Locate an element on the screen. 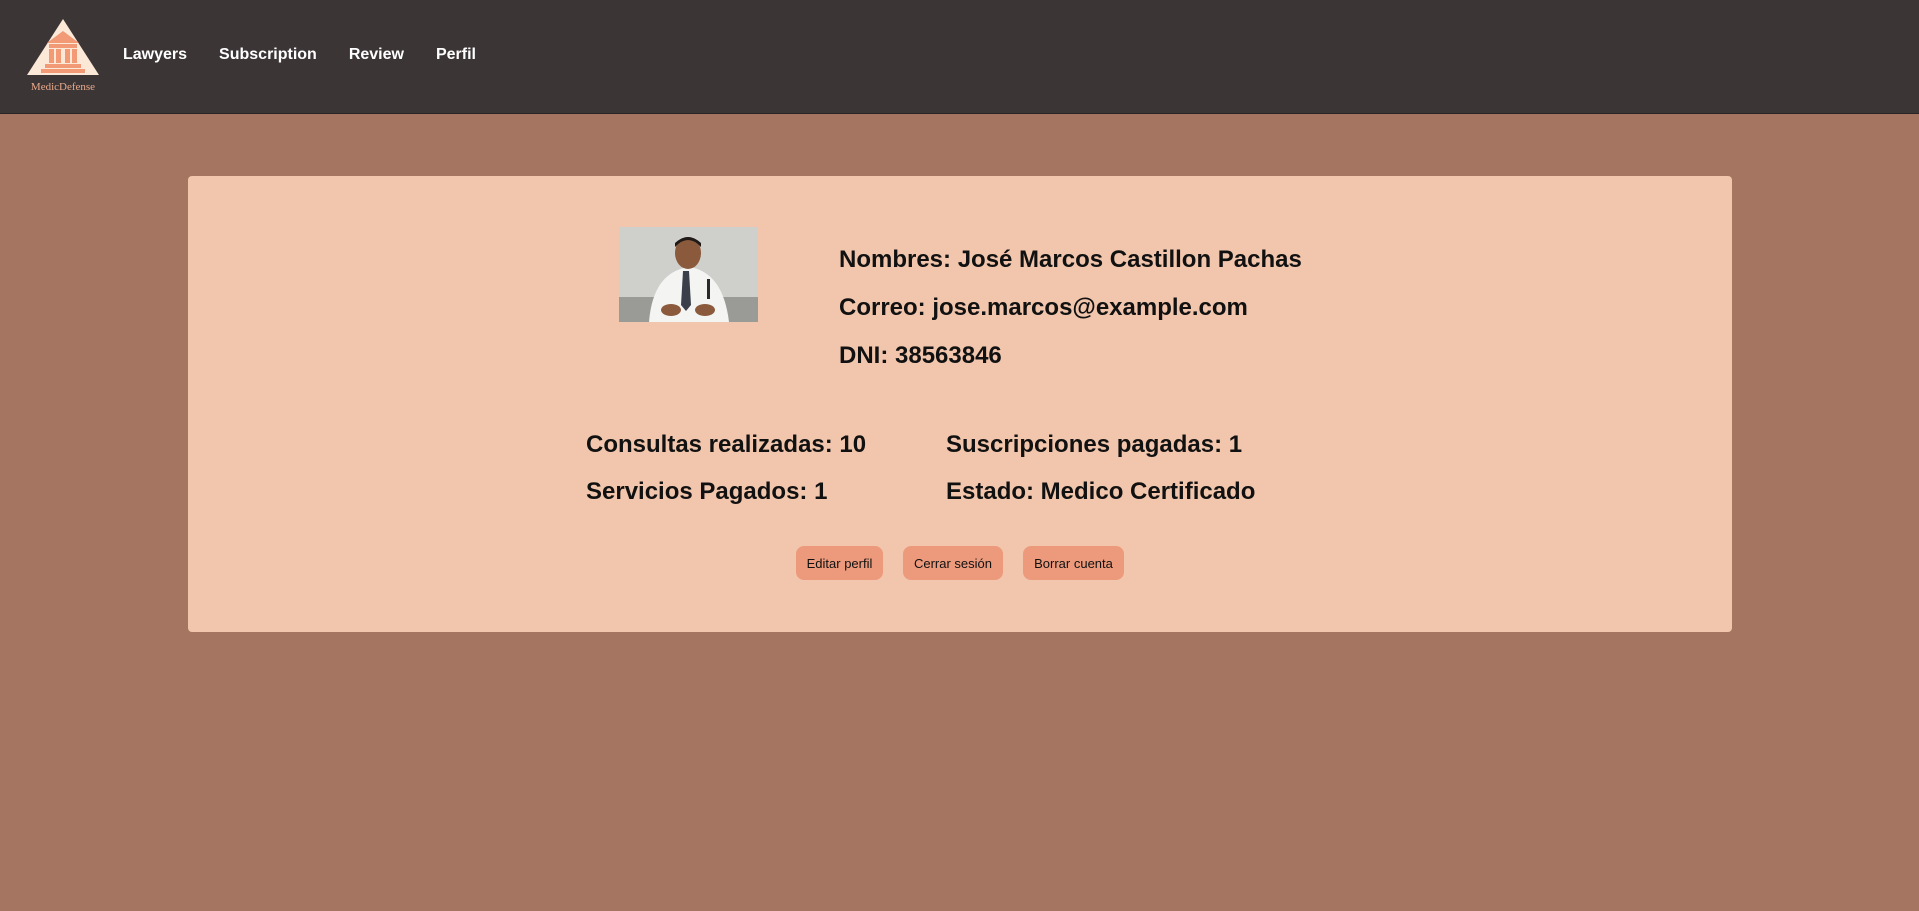  doctor-avatar-icon is located at coordinates (688, 274).